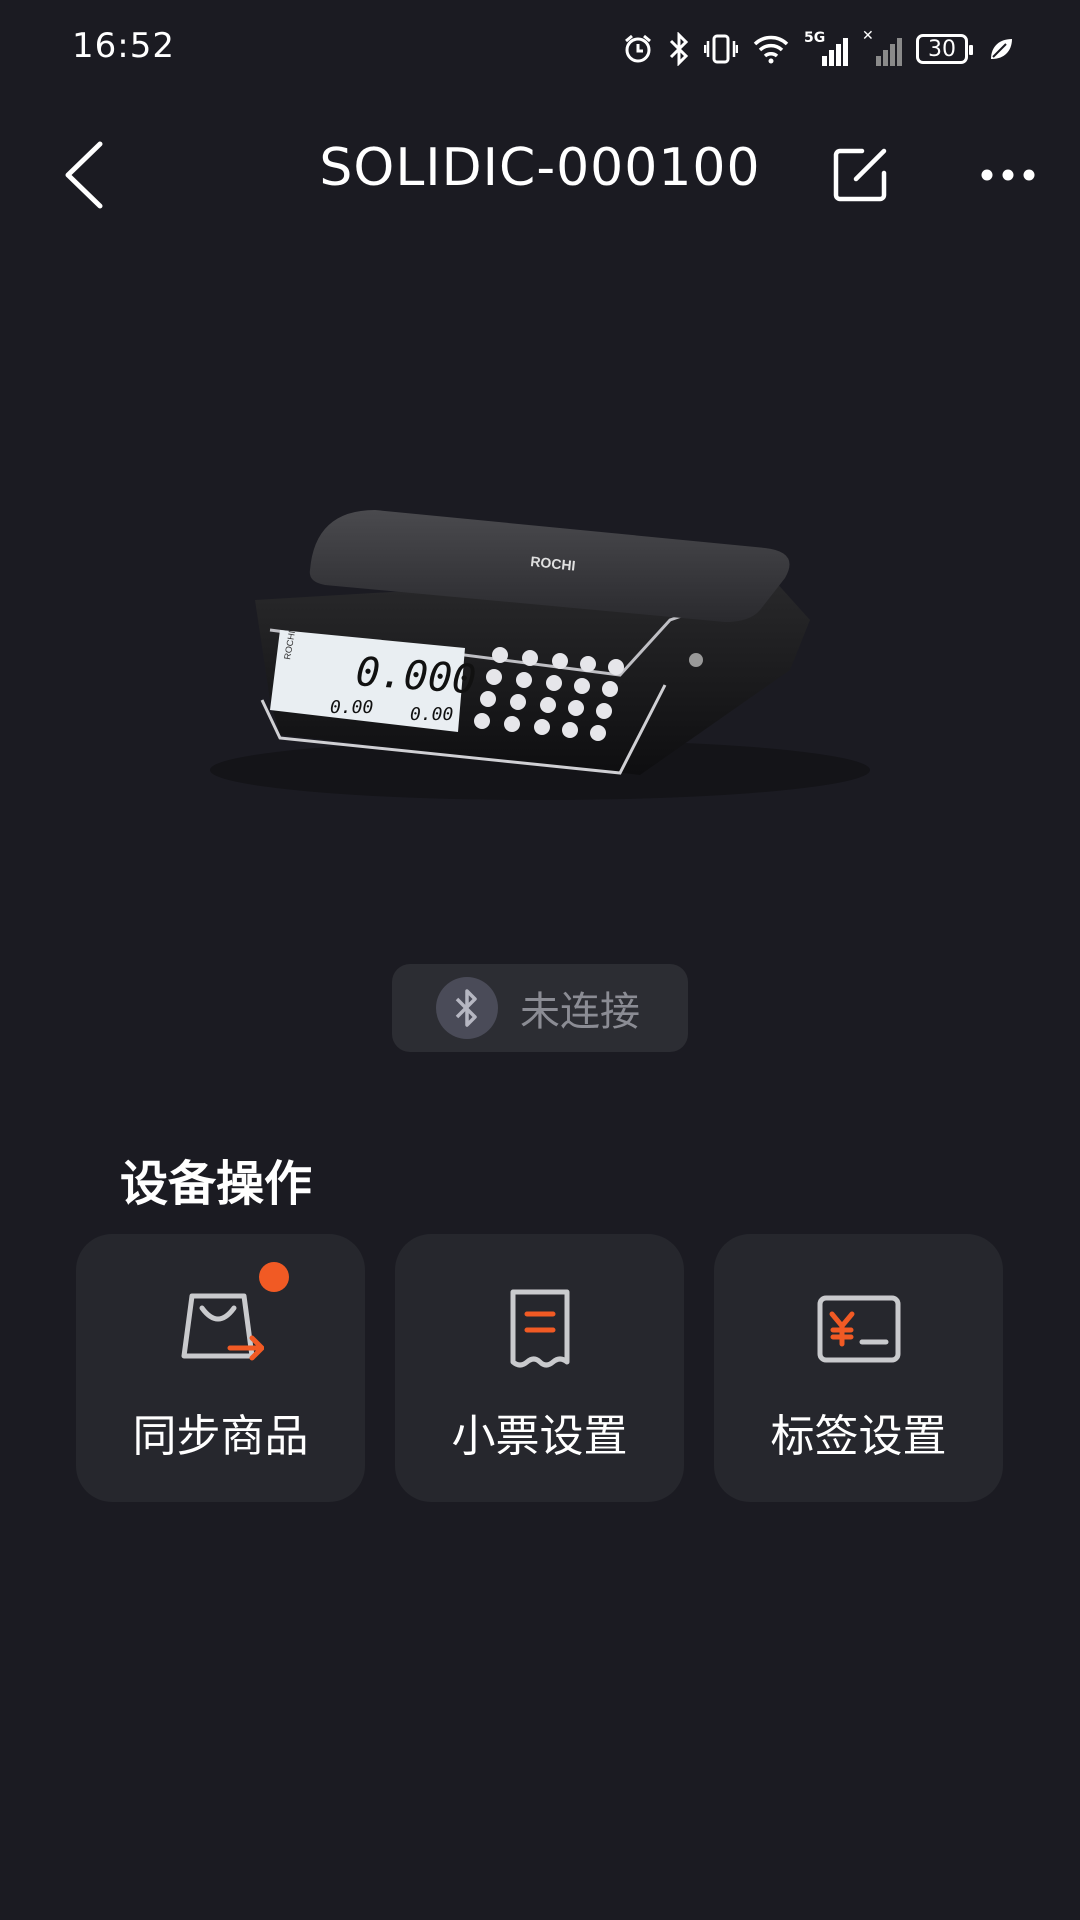 The height and width of the screenshot is (1920, 1080). What do you see at coordinates (431, 714) in the screenshot?
I see `device-display-right: 0.00` at bounding box center [431, 714].